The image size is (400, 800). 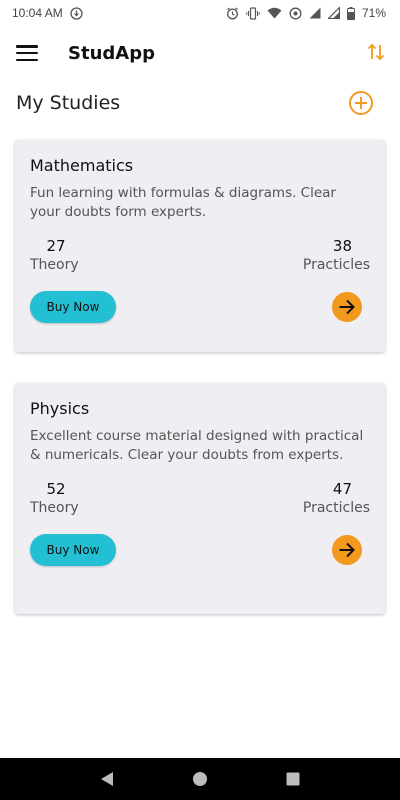 I want to click on back-triangle-icon, so click(x=107, y=779).